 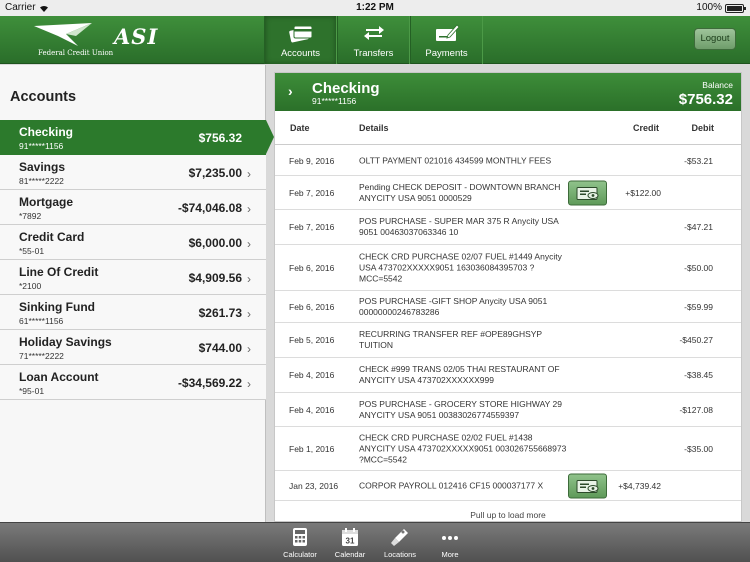 What do you see at coordinates (42, 167) in the screenshot?
I see `account-name: Savings` at bounding box center [42, 167].